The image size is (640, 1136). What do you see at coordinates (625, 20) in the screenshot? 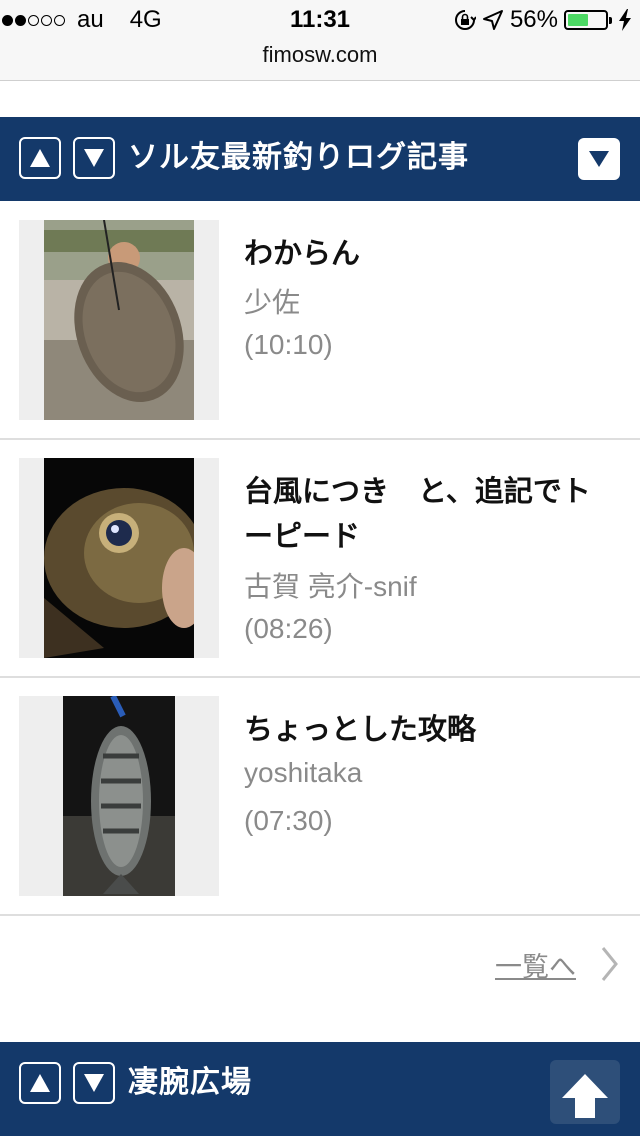
I see `charging-bolt-icon` at bounding box center [625, 20].